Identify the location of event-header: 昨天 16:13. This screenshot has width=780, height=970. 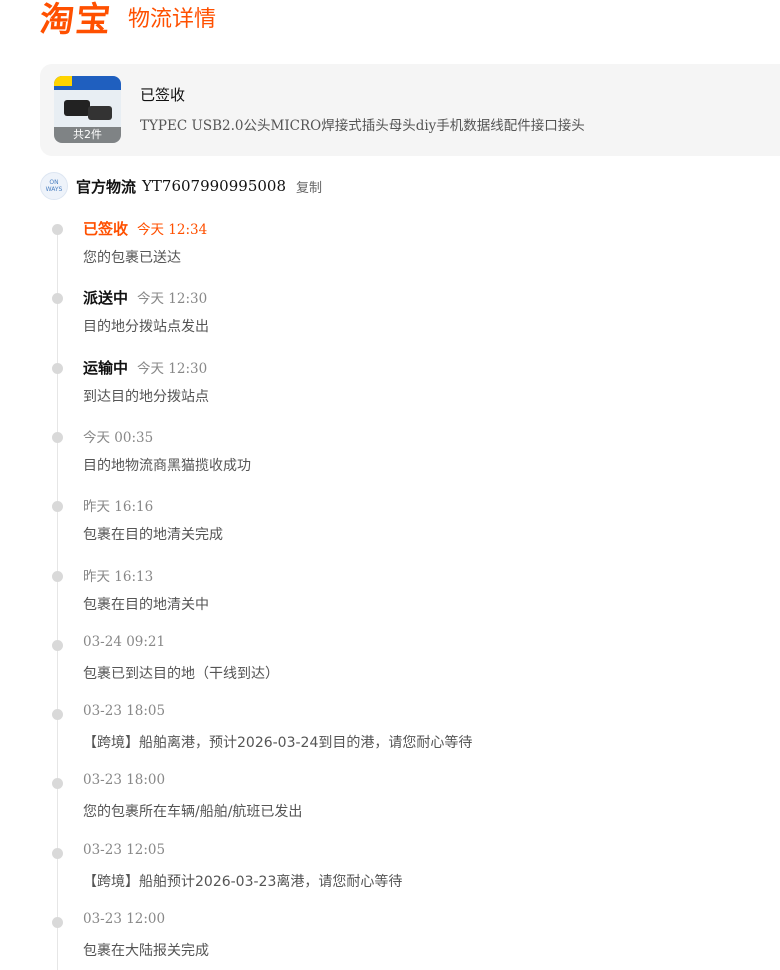
(118, 575).